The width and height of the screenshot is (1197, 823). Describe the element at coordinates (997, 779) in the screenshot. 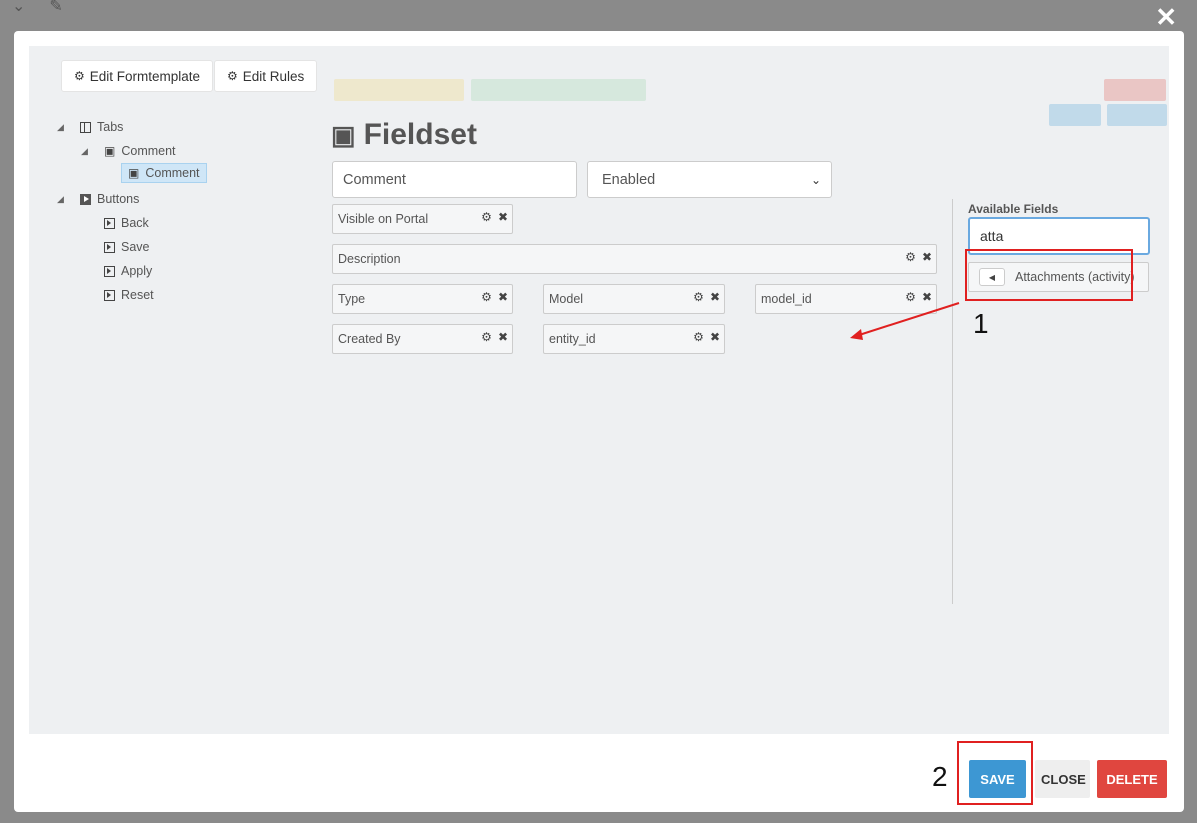

I see `save-button: SAVE` at that location.